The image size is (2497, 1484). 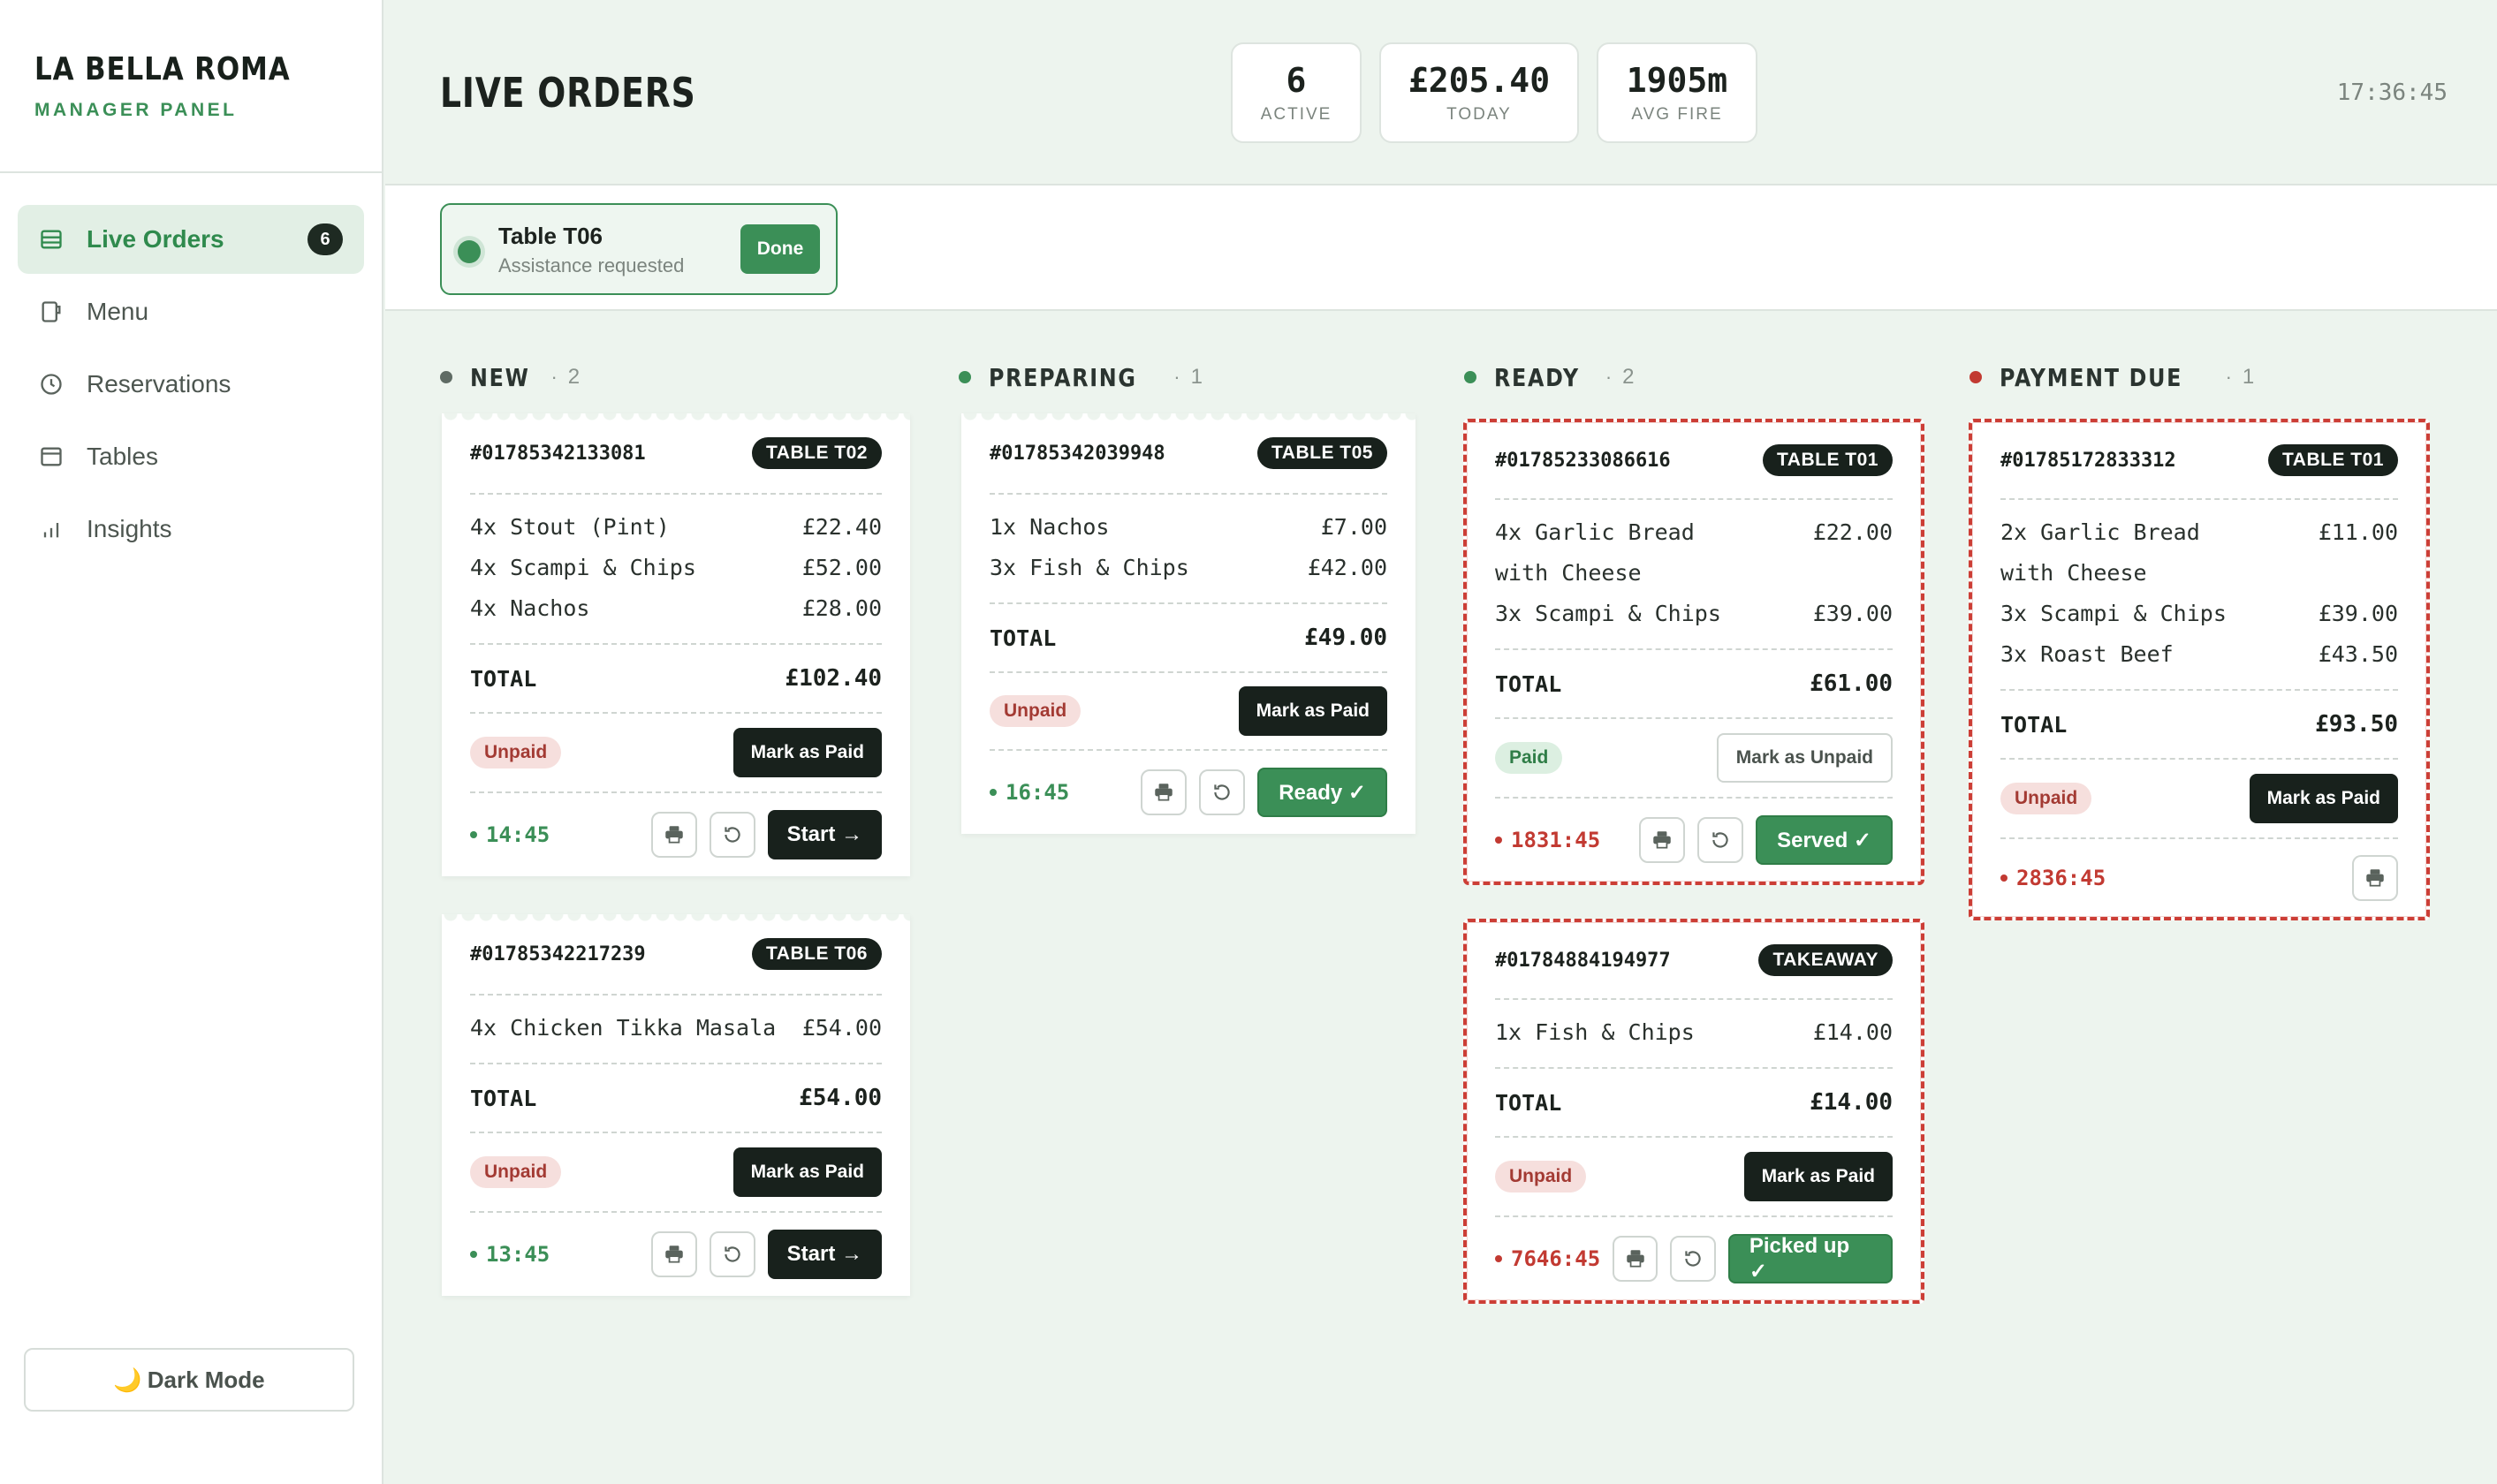 I want to click on order-item: 2x Garlic Bread with Cheese £11.00, so click(x=2199, y=553).